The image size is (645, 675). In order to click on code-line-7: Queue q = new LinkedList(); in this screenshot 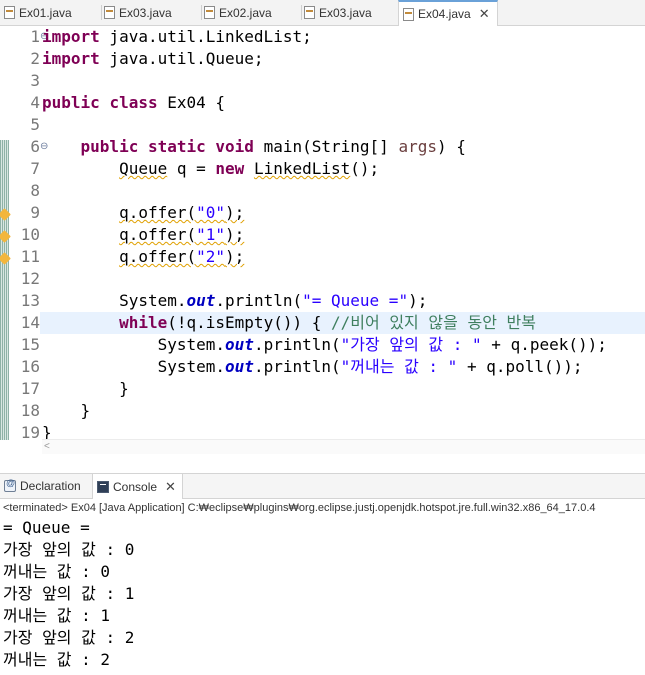, I will do `click(249, 168)`.